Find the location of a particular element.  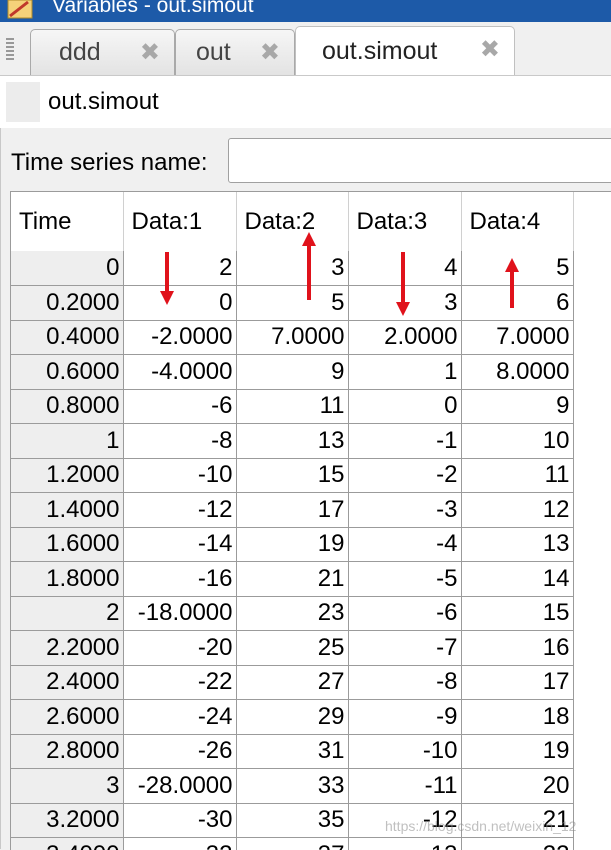

time-cell: 0.4000 is located at coordinates (67, 337).